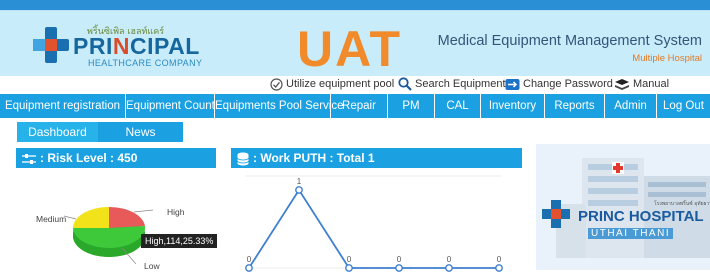 The height and width of the screenshot is (274, 710). Describe the element at coordinates (568, 84) in the screenshot. I see `change-password-label: Change Password` at that location.